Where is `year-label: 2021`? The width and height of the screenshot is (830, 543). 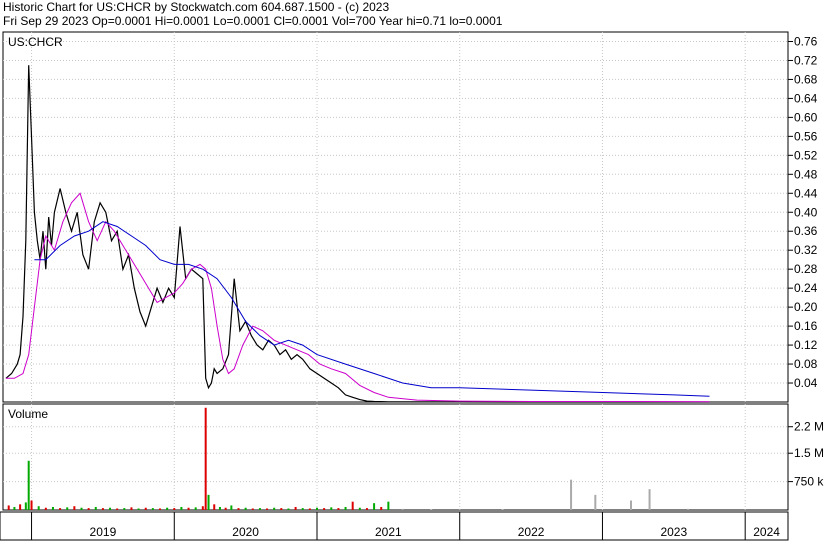 year-label: 2021 is located at coordinates (388, 532).